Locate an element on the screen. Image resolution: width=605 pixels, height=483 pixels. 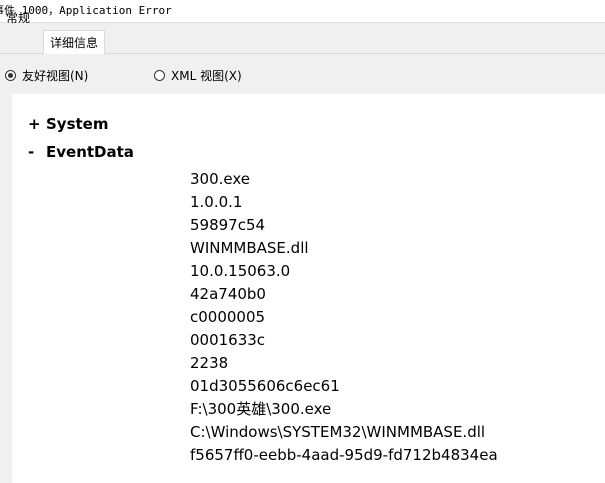
tab-general: 常规 is located at coordinates (18, 19).